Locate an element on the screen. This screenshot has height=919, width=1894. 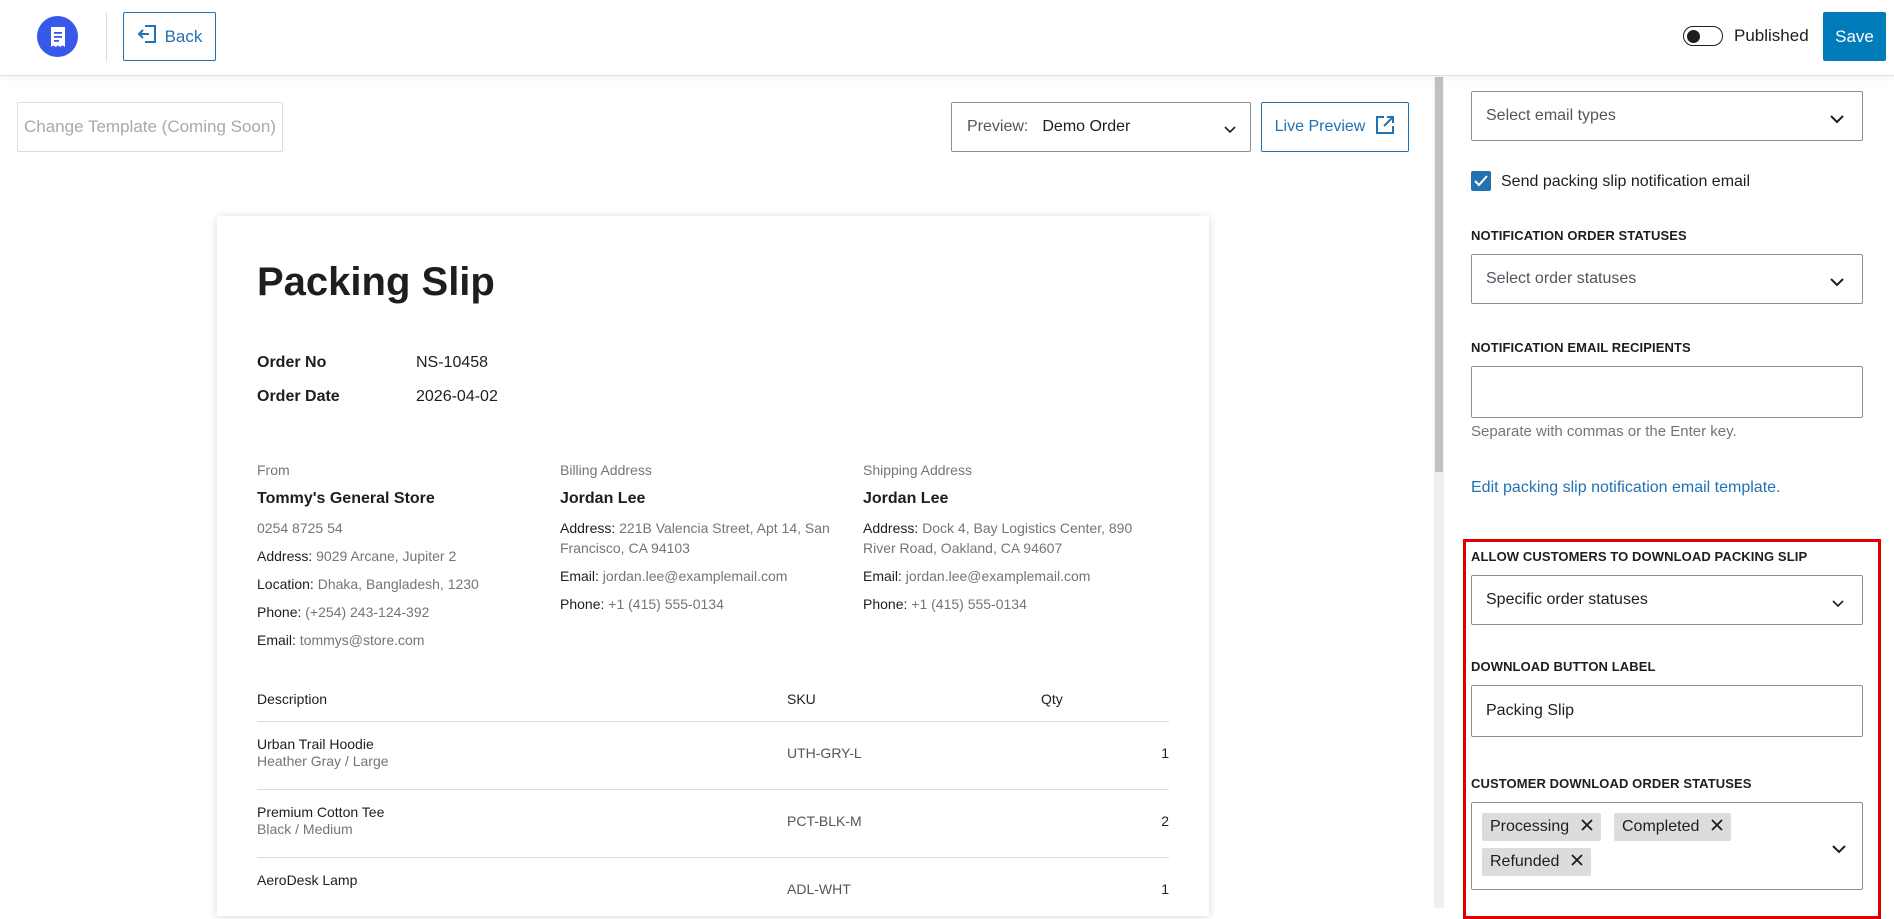
status-tag-refunded: Refunded is located at coordinates (1537, 862).